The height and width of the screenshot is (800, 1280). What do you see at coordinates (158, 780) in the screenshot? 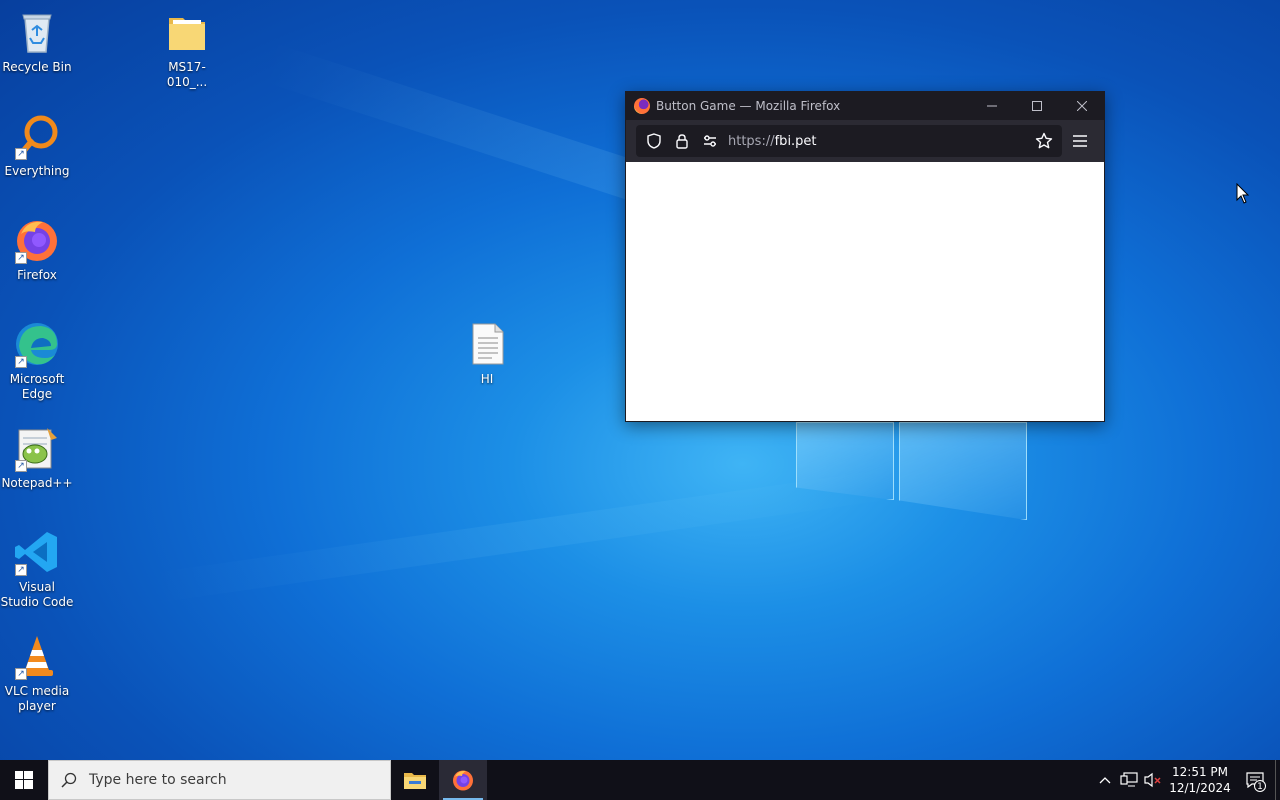
I see `search-placeholder: Type here to search` at bounding box center [158, 780].